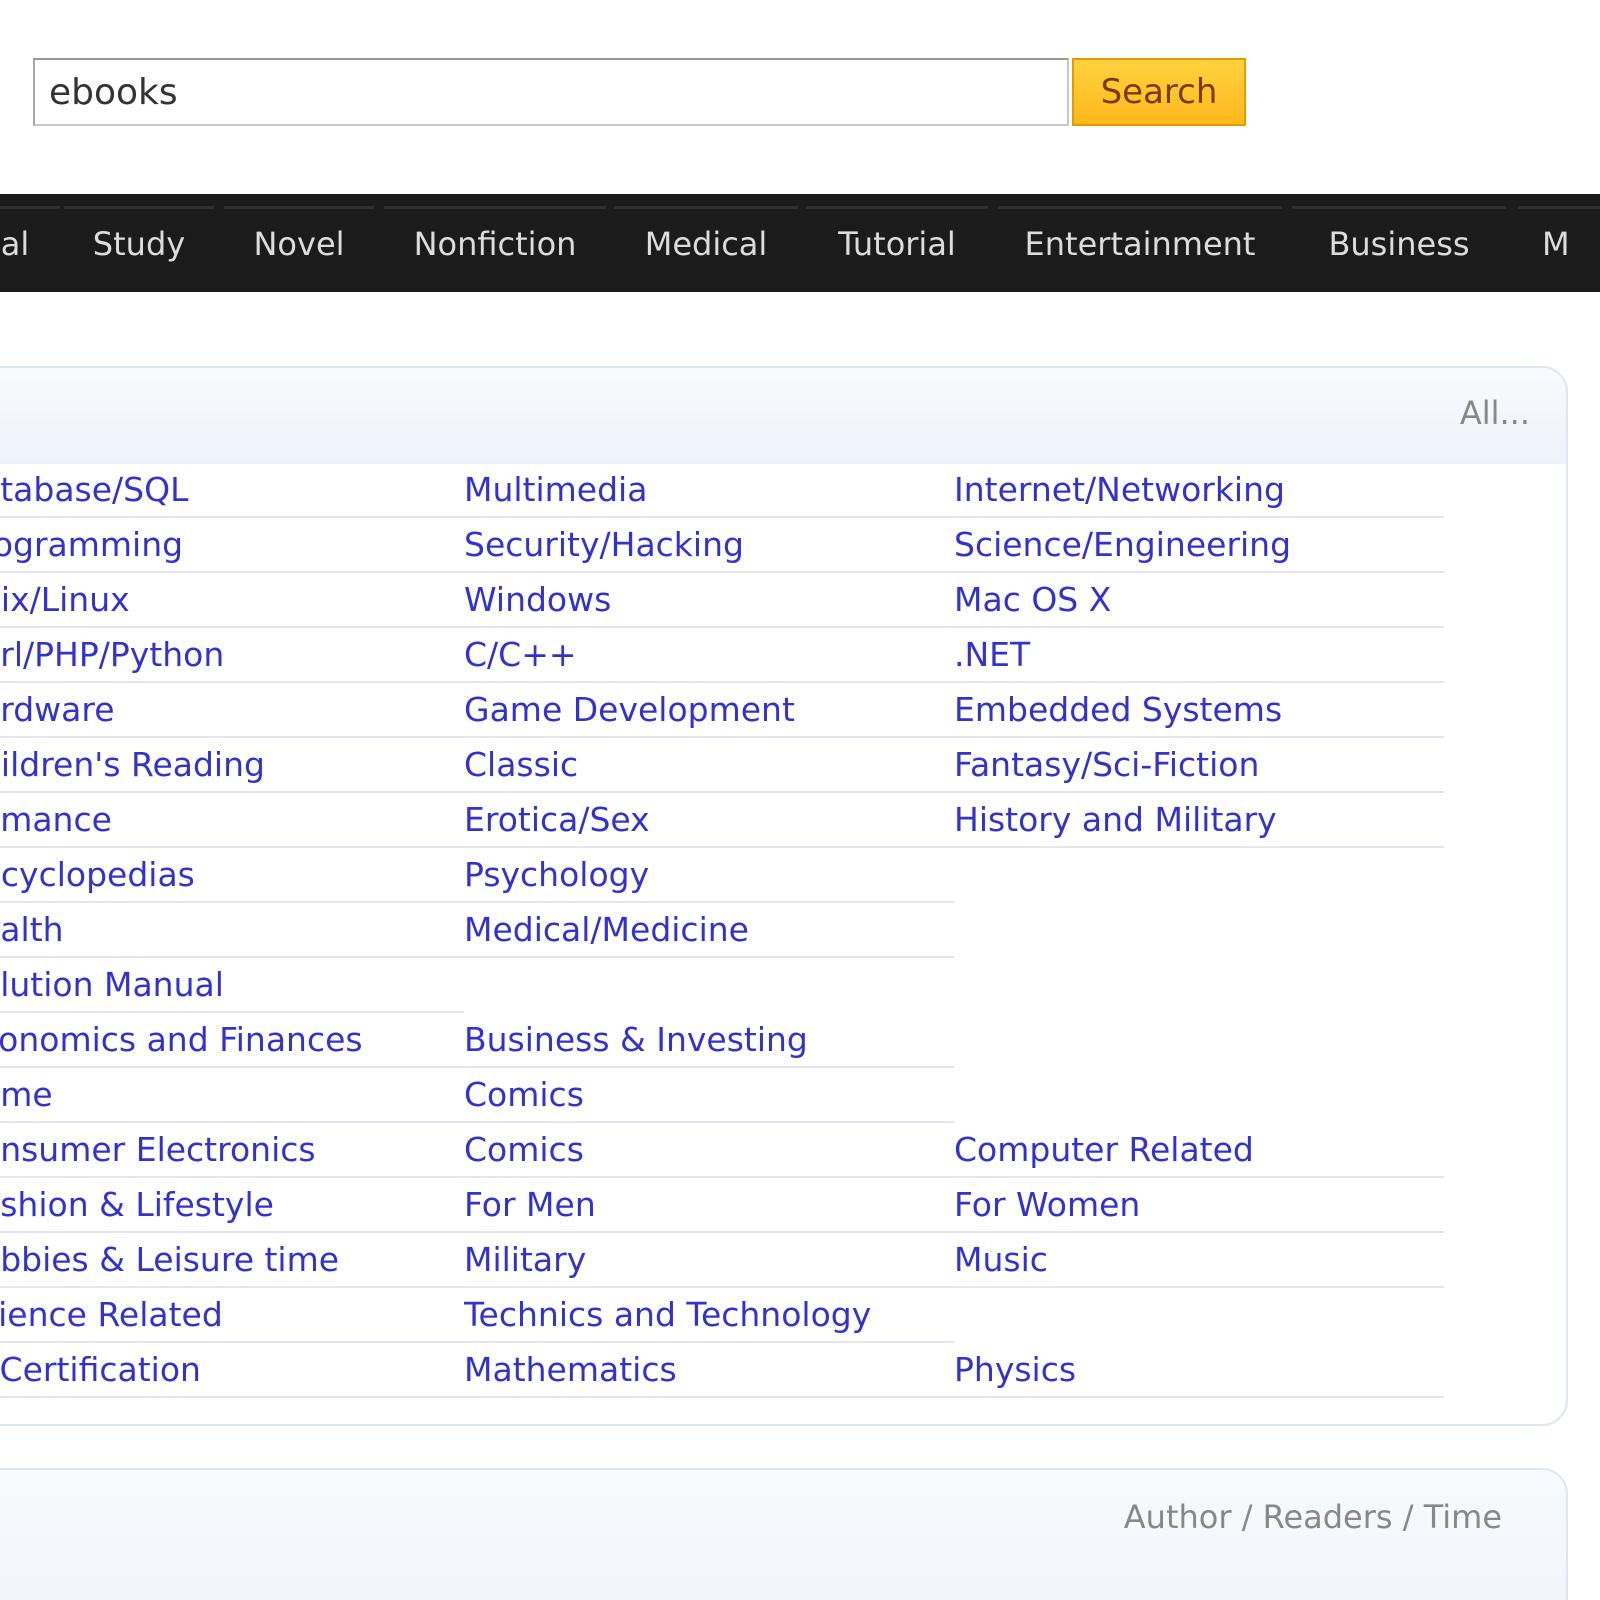 This screenshot has height=1600, width=1600. Describe the element at coordinates (1159, 92) in the screenshot. I see `search-button: Search` at that location.